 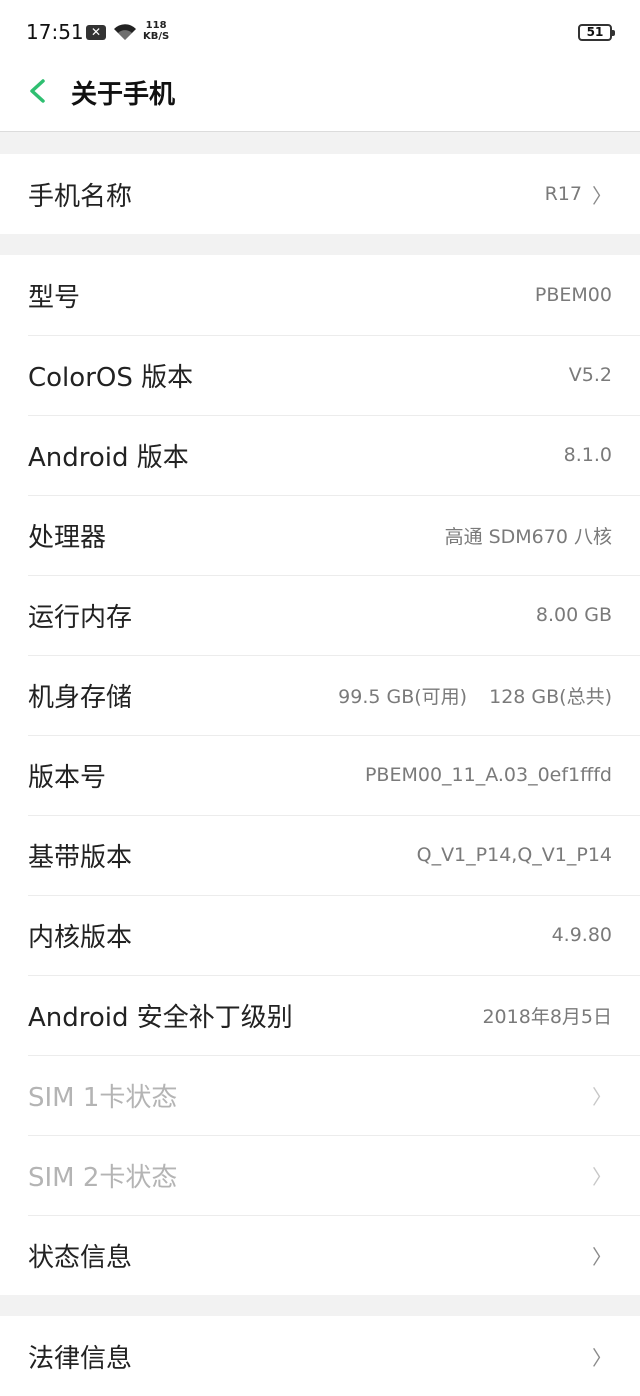 I want to click on kernel-version-row: 内核版本 4.9.80, so click(x=320, y=935).